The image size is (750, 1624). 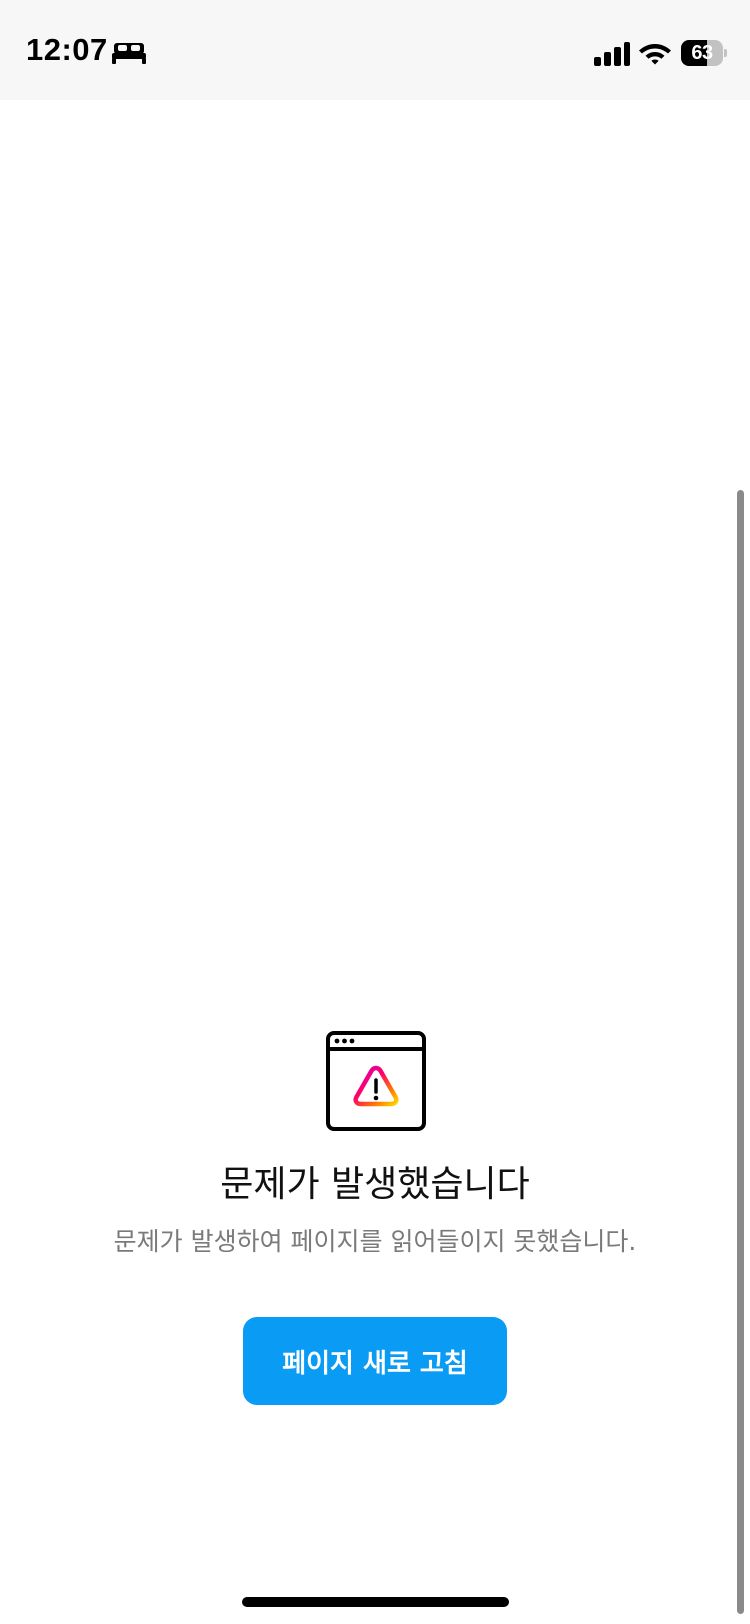 I want to click on refresh-page-button: 페이지 새로 고침, so click(x=375, y=1361).